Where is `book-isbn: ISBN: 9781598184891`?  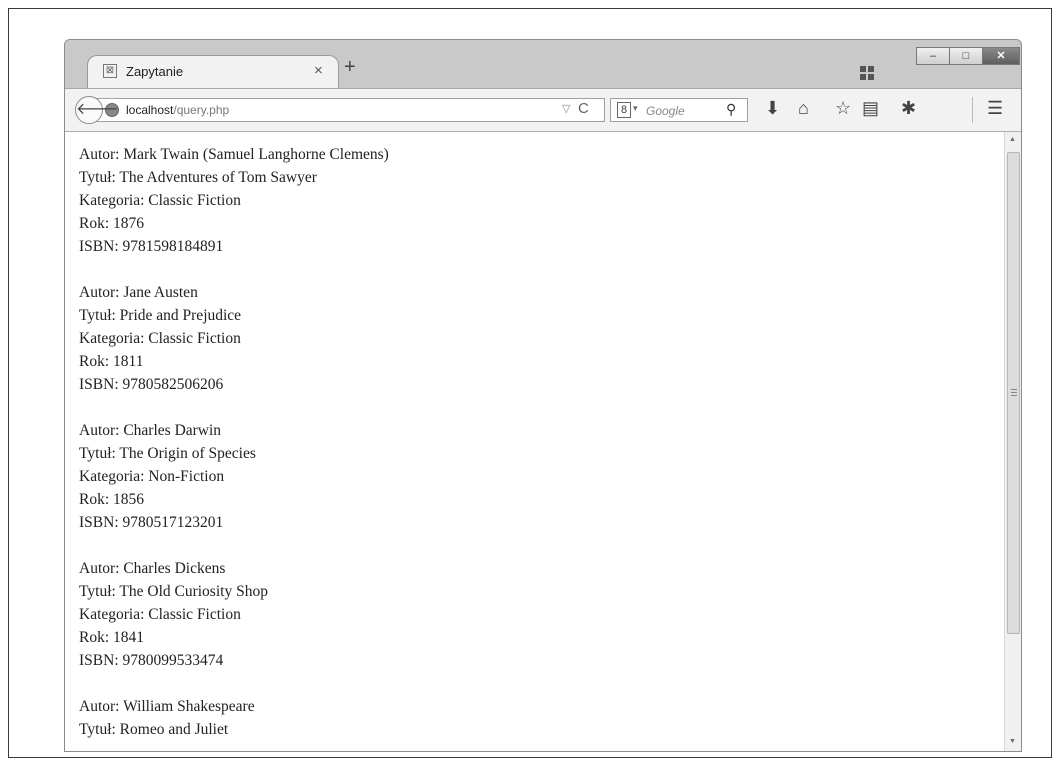
book-isbn: ISBN: 9781598184891 is located at coordinates (151, 246).